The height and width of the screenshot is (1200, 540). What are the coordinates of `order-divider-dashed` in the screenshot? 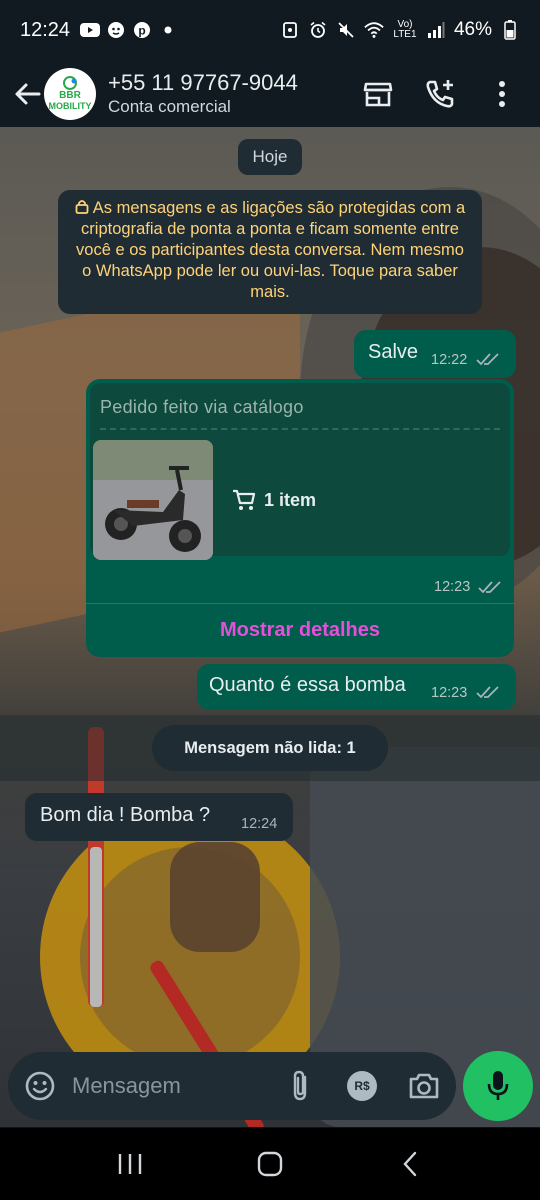 It's located at (300, 429).